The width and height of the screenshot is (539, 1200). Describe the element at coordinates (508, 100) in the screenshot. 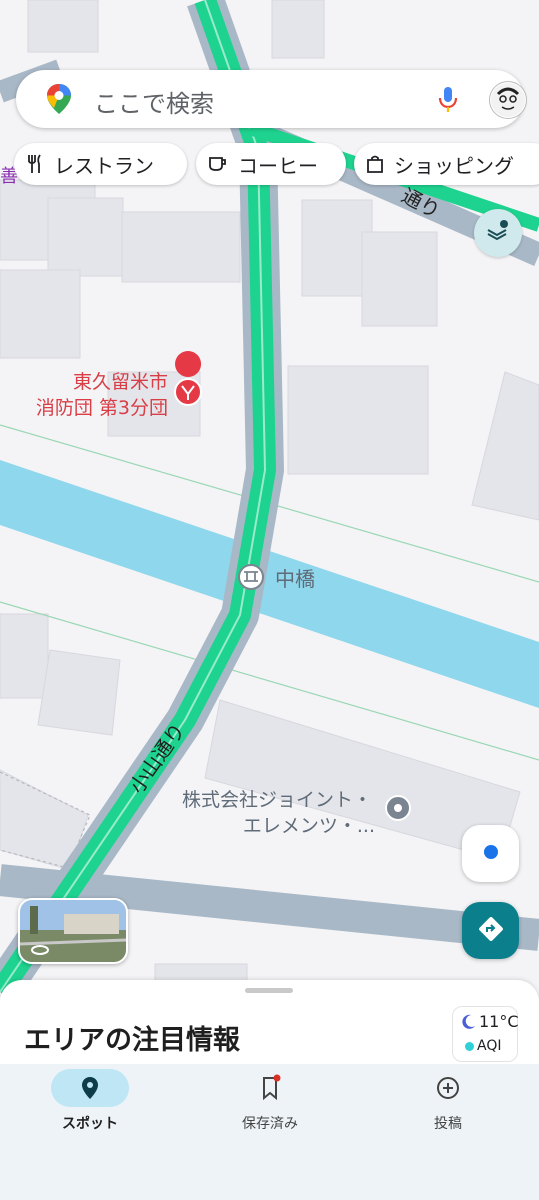

I see `avatar` at that location.